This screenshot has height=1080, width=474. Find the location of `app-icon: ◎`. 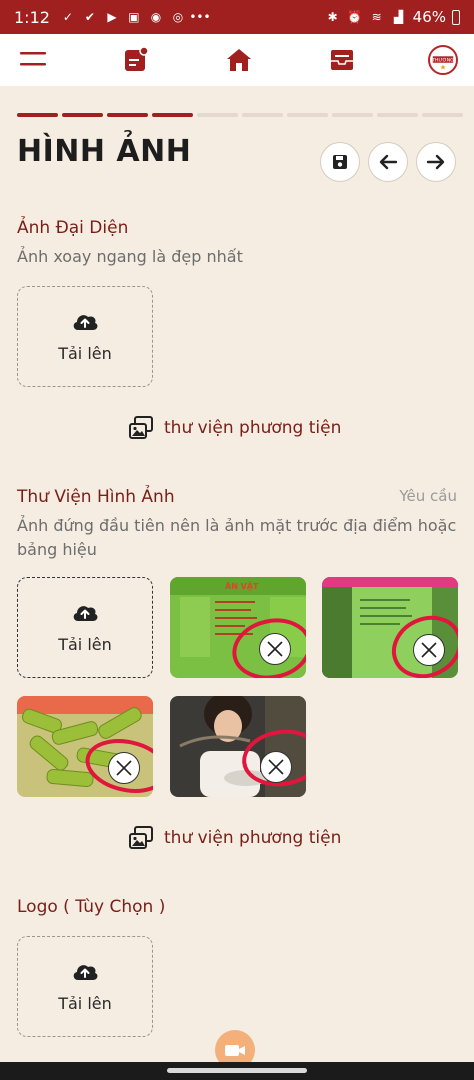

app-icon: ◎ is located at coordinates (178, 17).